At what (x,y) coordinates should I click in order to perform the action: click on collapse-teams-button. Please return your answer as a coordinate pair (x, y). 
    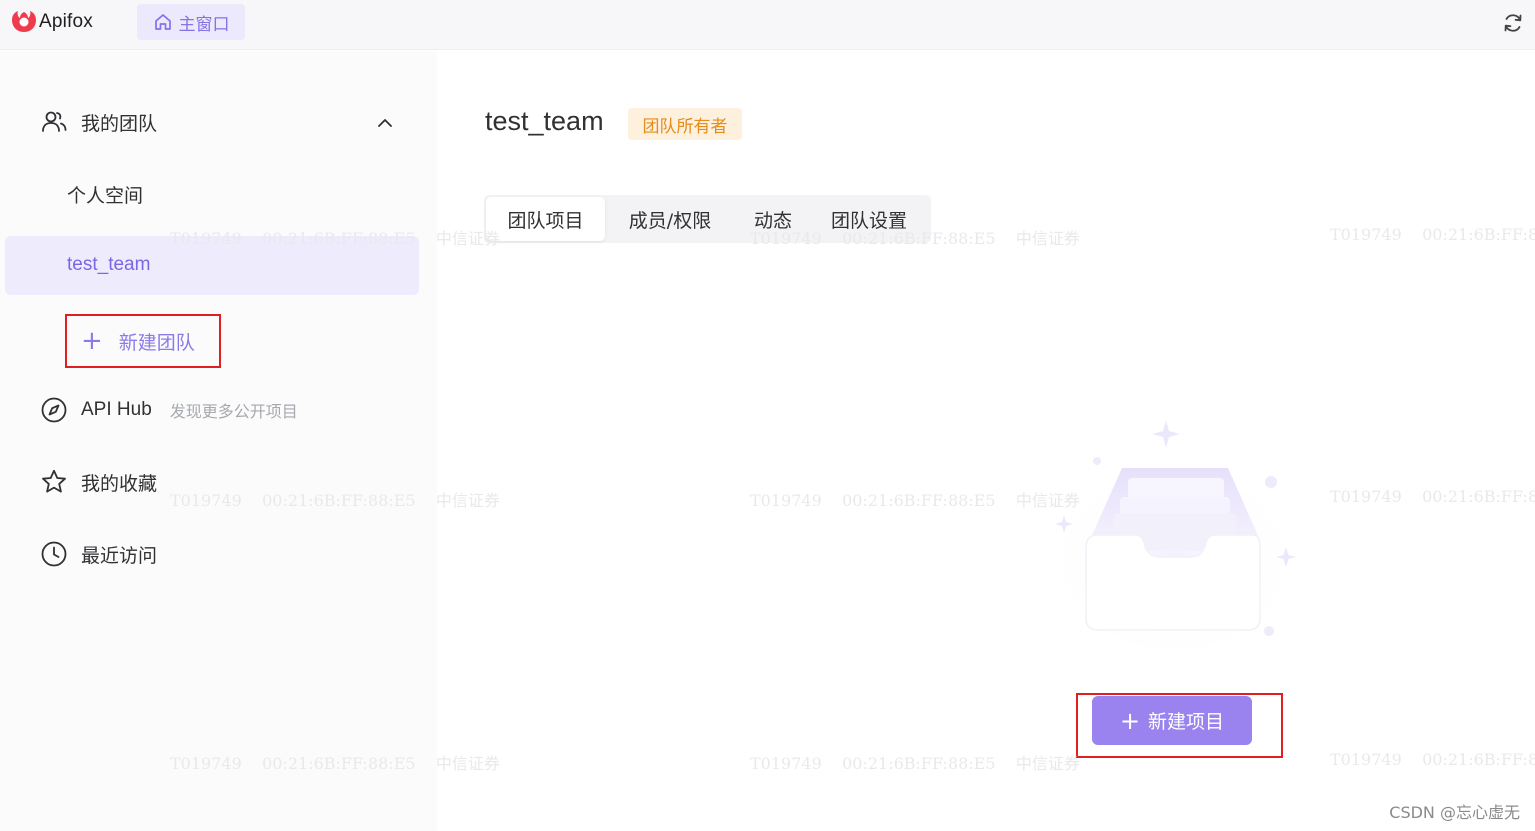
    Looking at the image, I should click on (385, 123).